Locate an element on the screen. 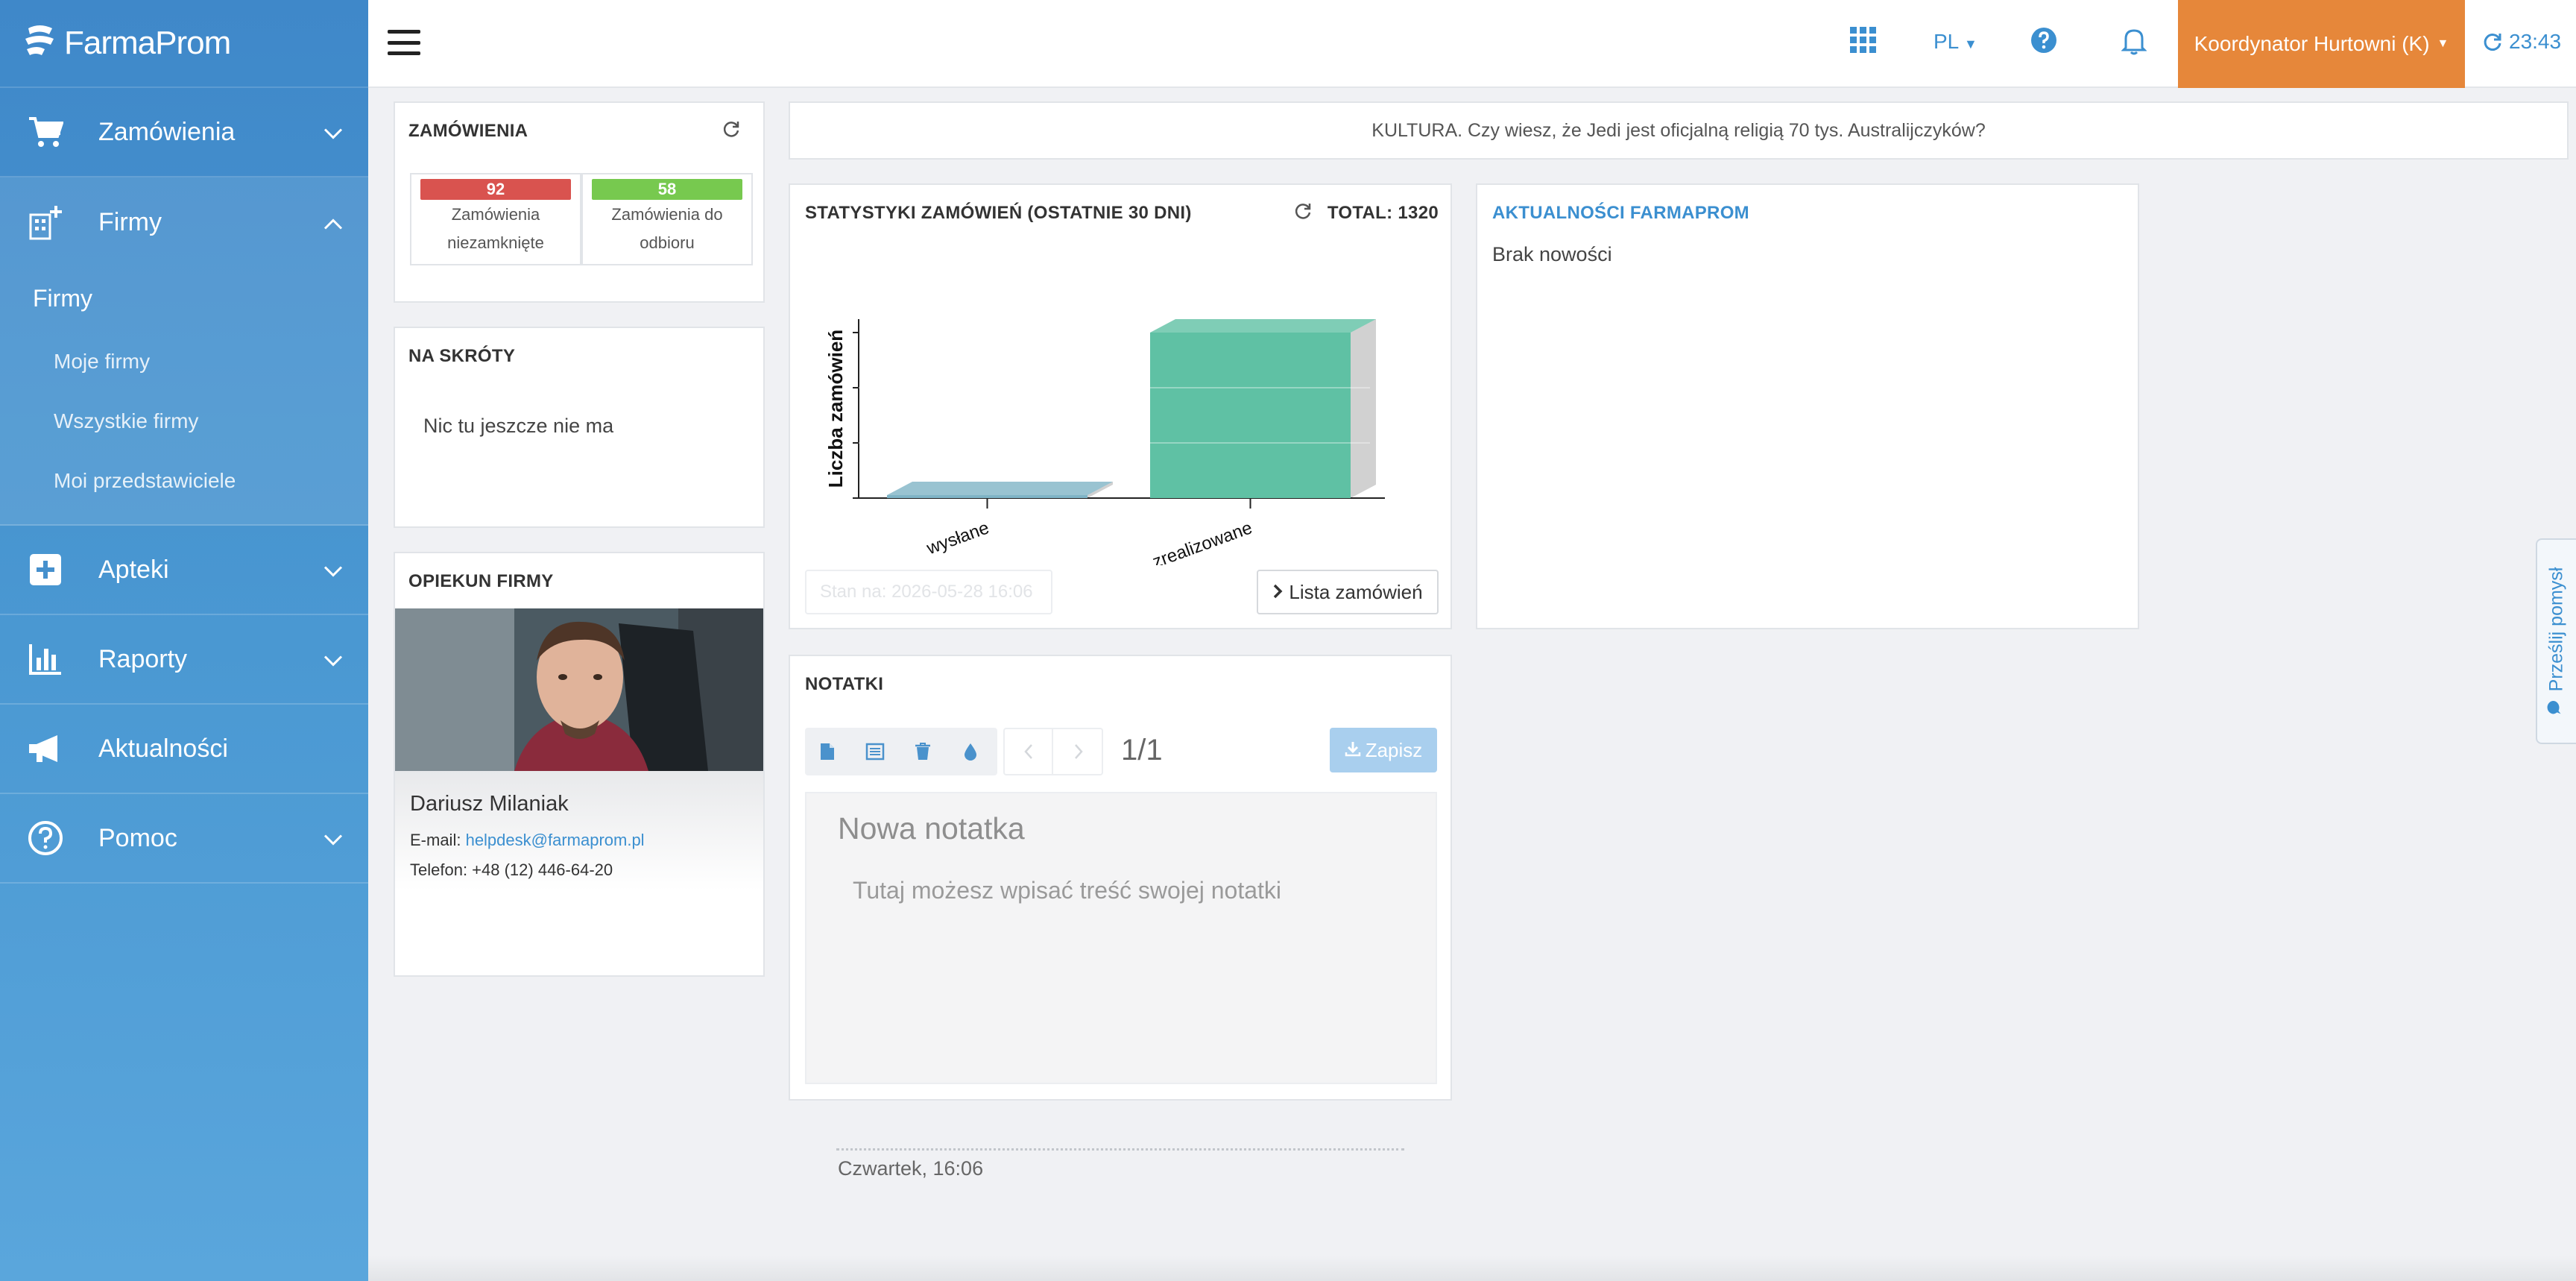  panel-title: STATYSTYKI ZAMÓWIEŃ (OSTATNIE 30 DNI) is located at coordinates (999, 213).